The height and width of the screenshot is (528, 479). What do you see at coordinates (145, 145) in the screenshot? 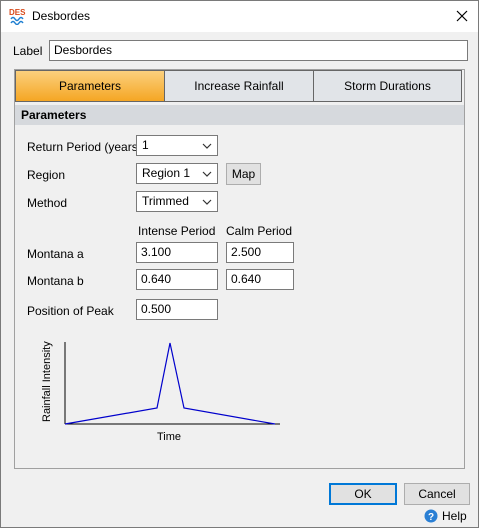
I see `return-period-value: 1` at bounding box center [145, 145].